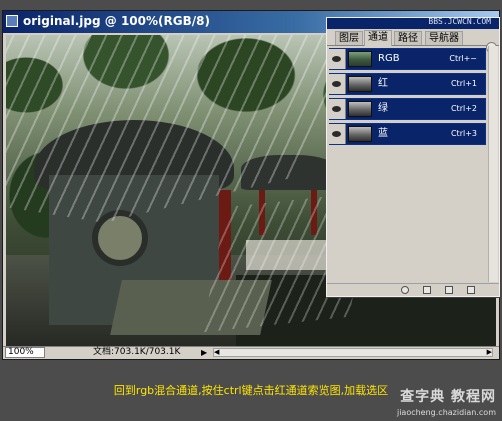 The image size is (502, 421). I want to click on doc-size-info: 文档:703.1K/703.1K, so click(137, 352).